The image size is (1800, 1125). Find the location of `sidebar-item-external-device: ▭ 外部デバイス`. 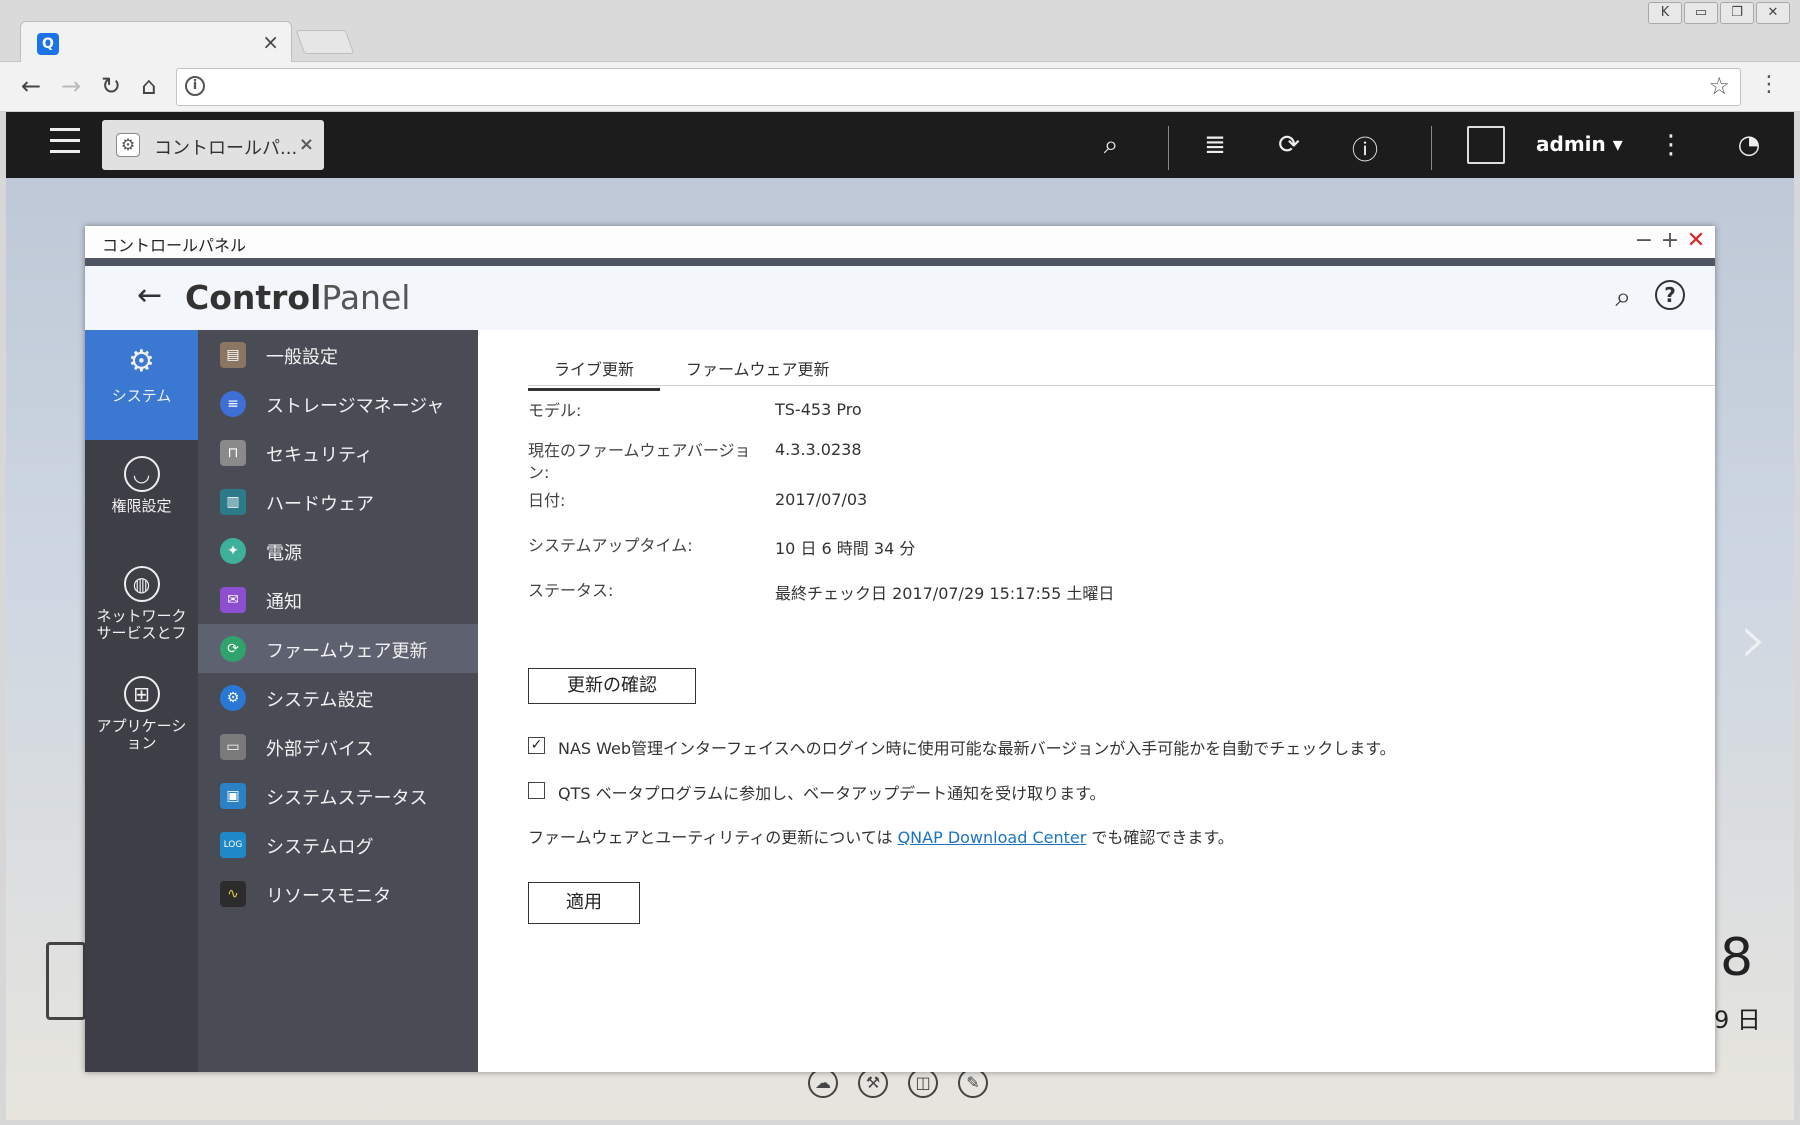

sidebar-item-external-device: ▭ 外部デバイス is located at coordinates (338, 746).